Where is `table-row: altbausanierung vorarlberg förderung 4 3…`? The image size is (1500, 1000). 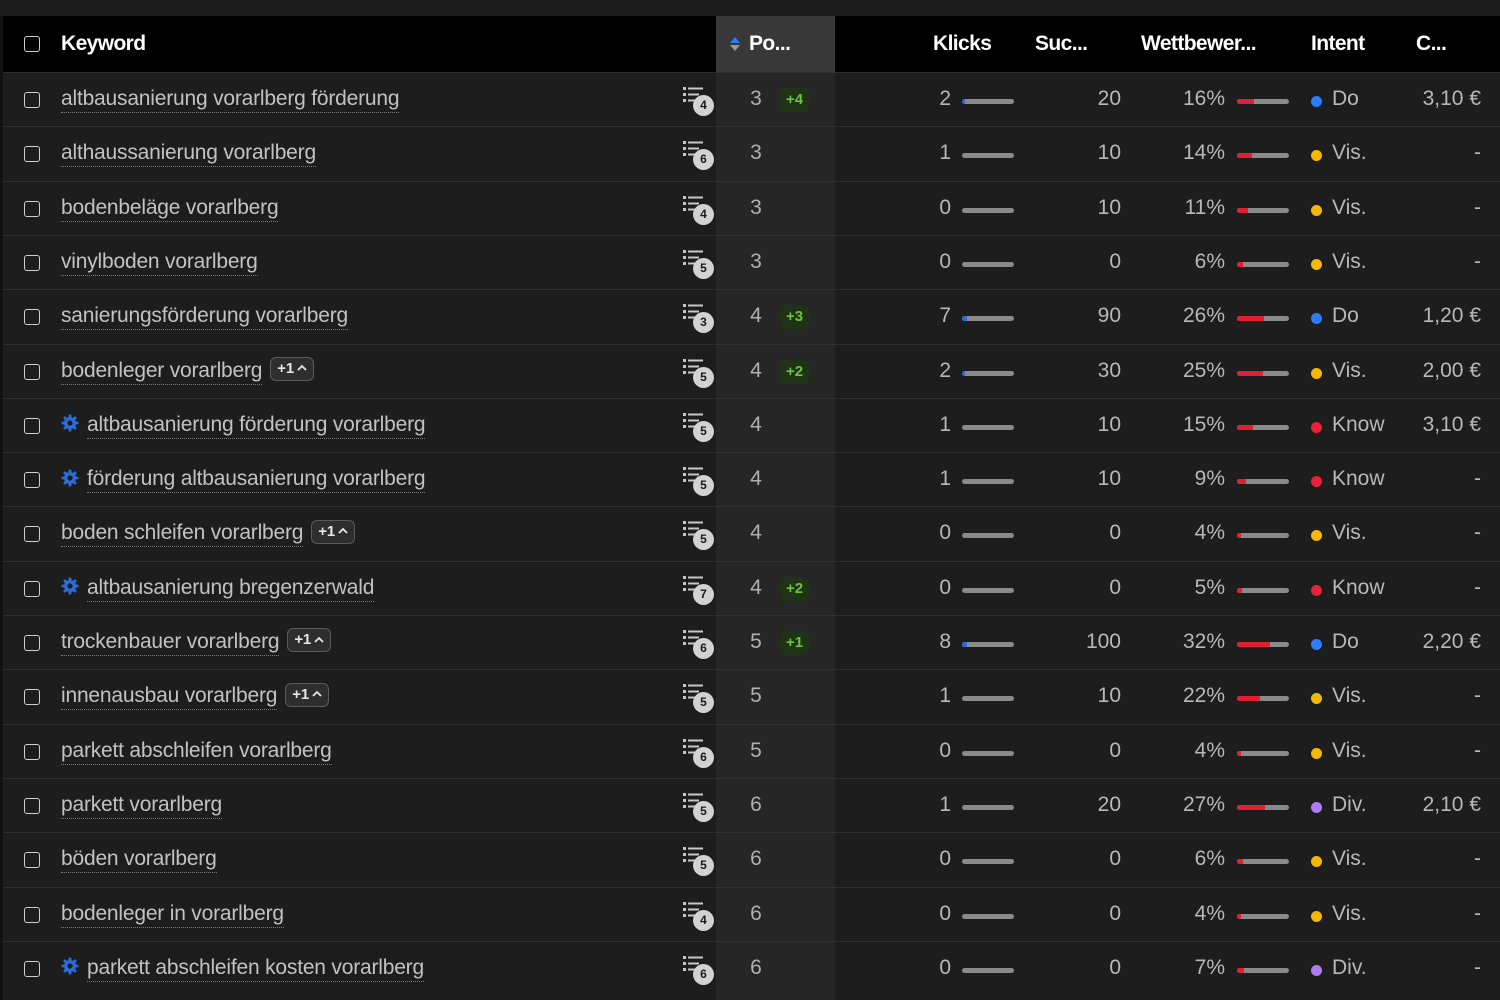
table-row: altbausanierung vorarlberg förderung 4 3… is located at coordinates (751, 99).